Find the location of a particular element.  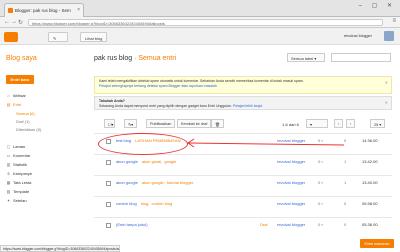

page-range: 1-6 dari 6 is located at coordinates (290, 124).